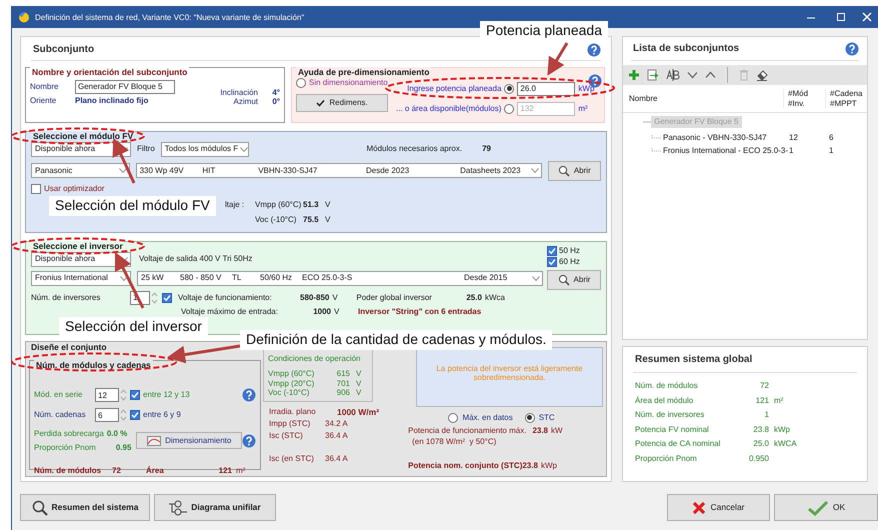  I want to click on callout-label: Selección del módulo FV, so click(132, 206).